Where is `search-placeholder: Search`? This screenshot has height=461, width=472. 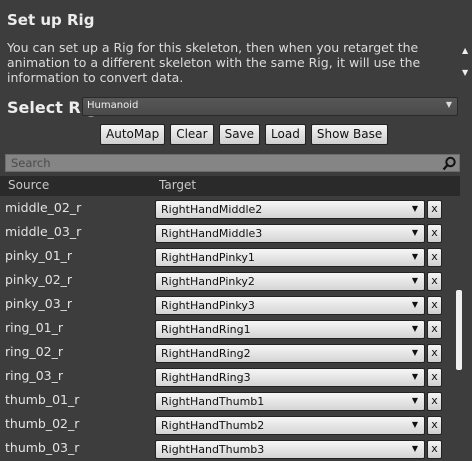 search-placeholder: Search is located at coordinates (31, 163).